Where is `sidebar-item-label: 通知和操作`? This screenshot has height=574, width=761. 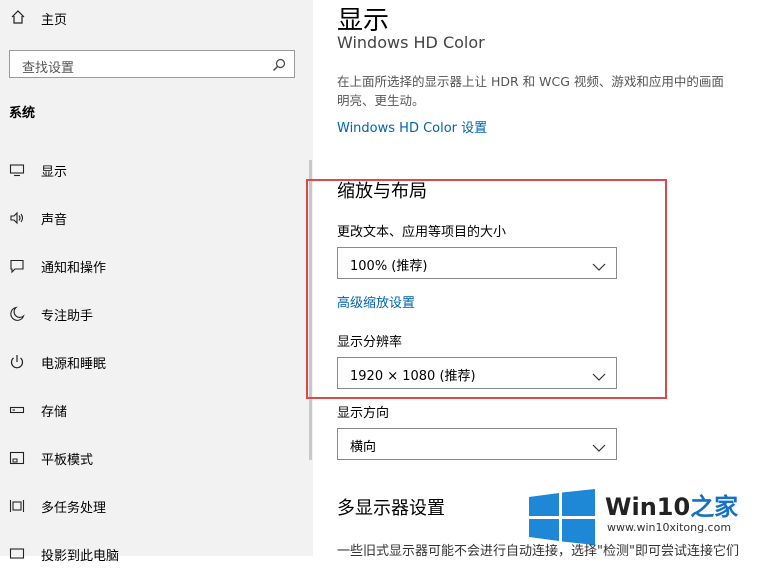 sidebar-item-label: 通知和操作 is located at coordinates (74, 268).